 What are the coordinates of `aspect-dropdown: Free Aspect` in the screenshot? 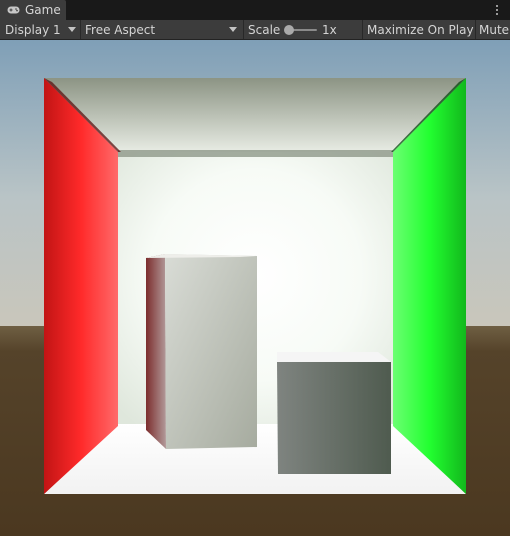 It's located at (162, 29).